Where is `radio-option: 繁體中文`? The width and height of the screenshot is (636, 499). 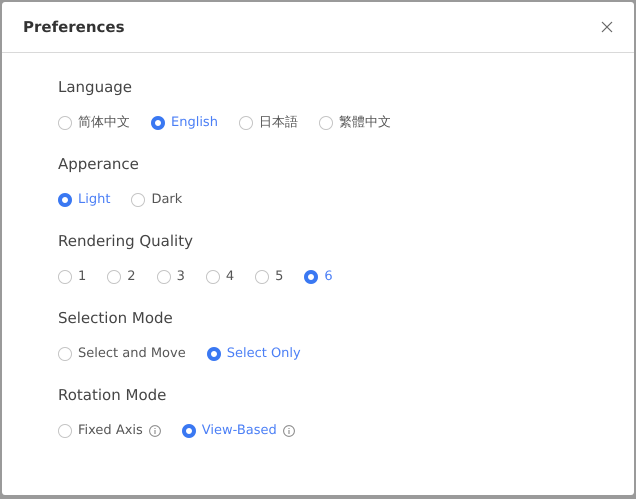 radio-option: 繁體中文 is located at coordinates (354, 123).